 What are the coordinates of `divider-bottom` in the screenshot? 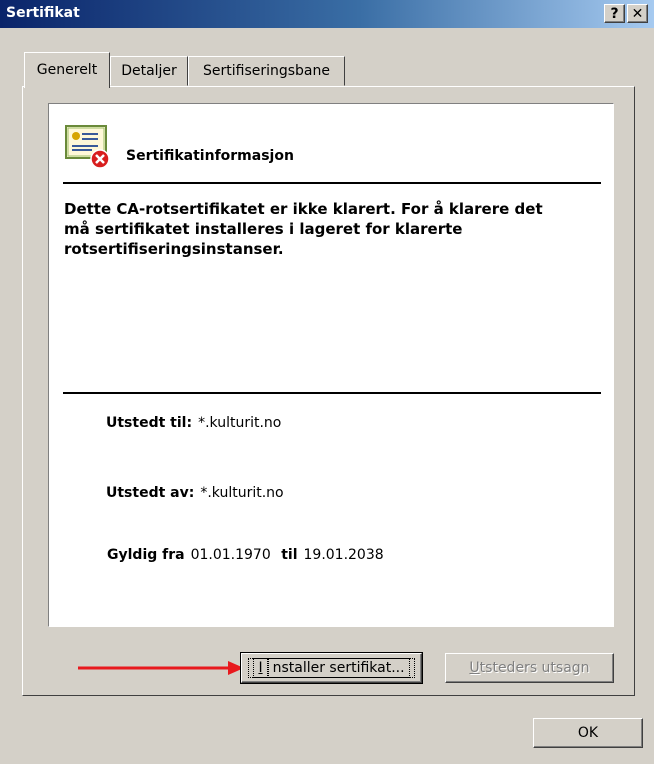 It's located at (332, 393).